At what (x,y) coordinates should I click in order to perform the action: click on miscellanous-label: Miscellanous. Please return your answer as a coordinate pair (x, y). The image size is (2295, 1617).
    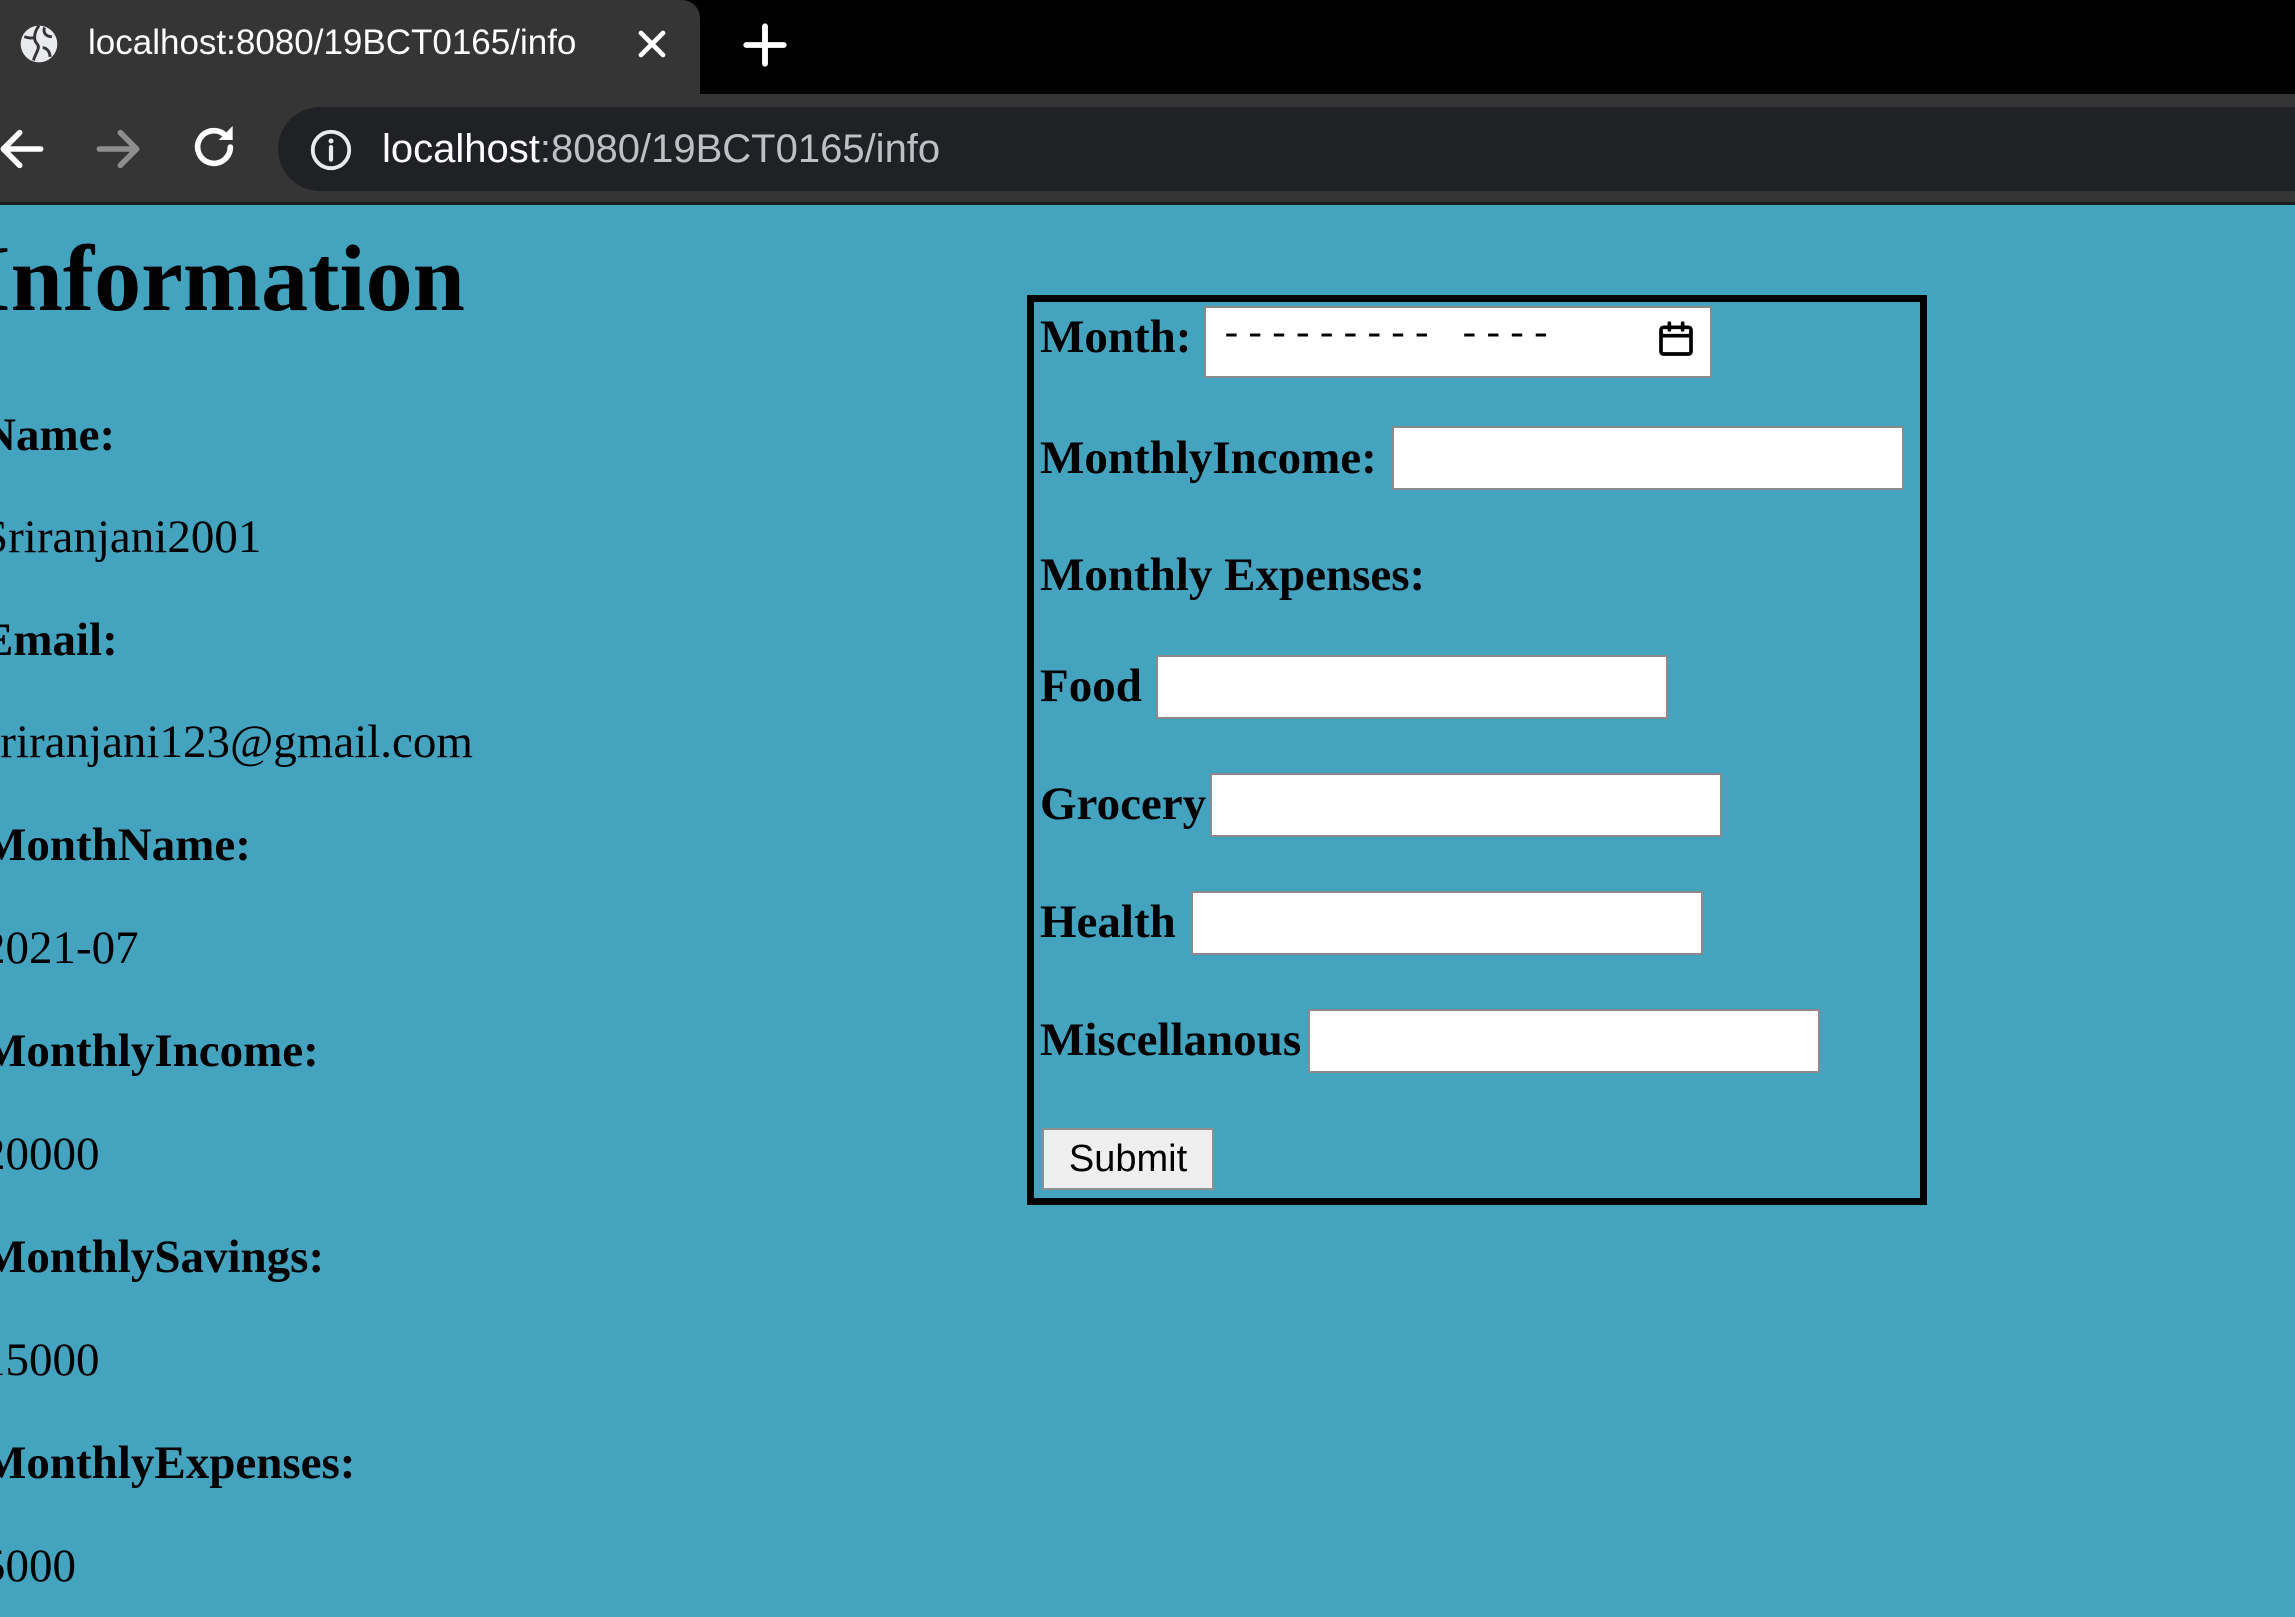
    Looking at the image, I should click on (1171, 1040).